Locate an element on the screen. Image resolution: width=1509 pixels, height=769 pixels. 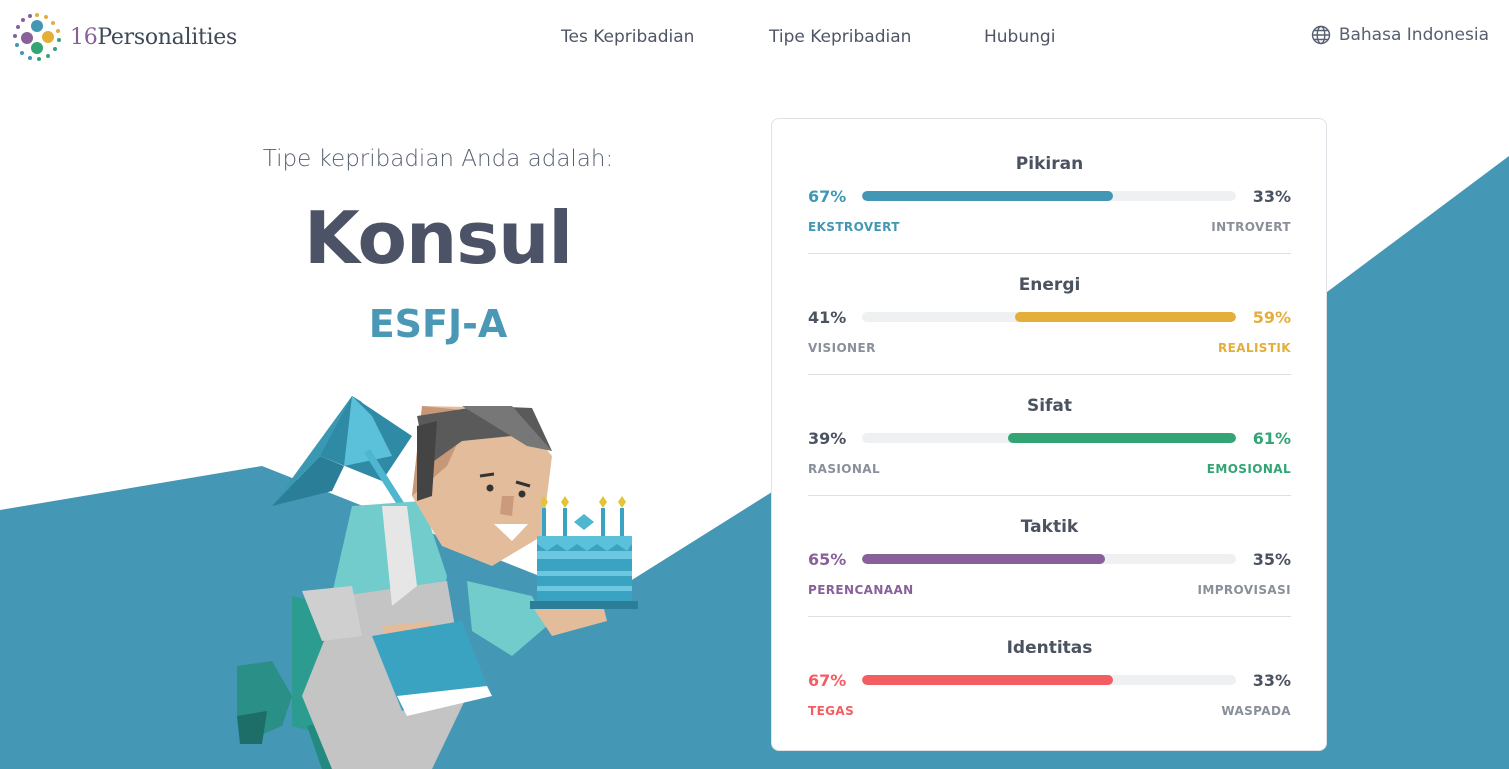
trait-left-label: EKSTROVERT is located at coordinates (854, 227).